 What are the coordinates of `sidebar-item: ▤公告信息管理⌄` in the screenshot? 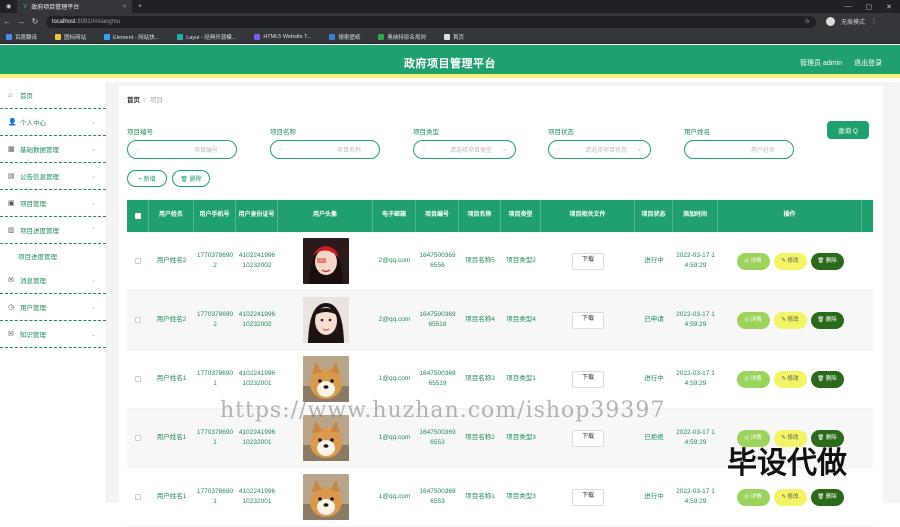 It's located at (53, 176).